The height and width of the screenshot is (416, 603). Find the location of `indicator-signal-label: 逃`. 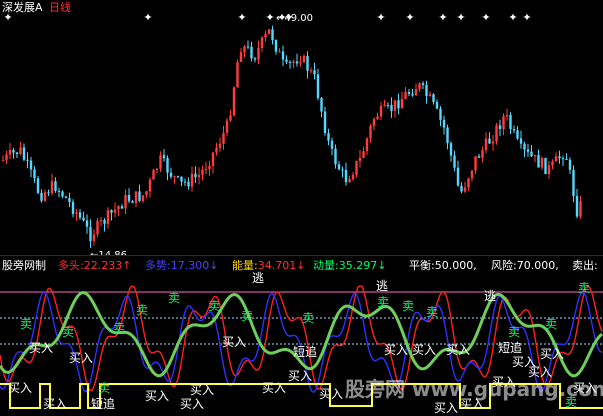

indicator-signal-label: 逃 is located at coordinates (258, 278).